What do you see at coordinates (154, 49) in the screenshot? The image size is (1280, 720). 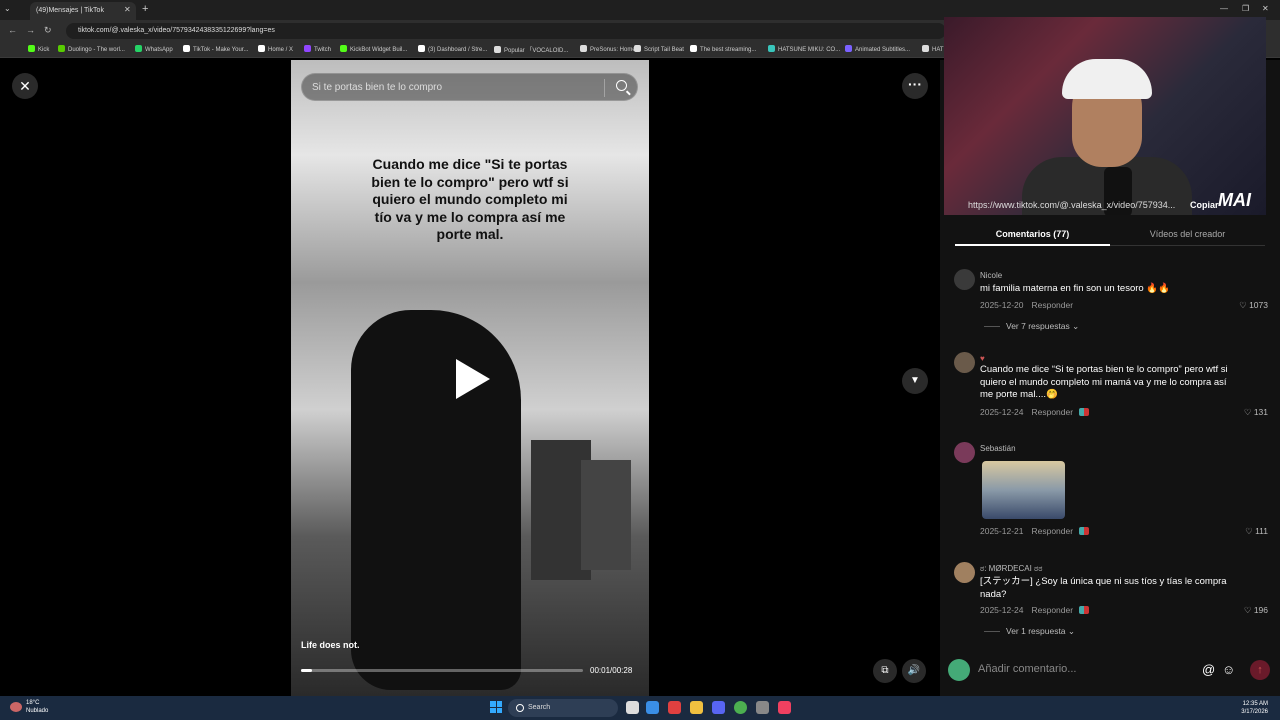 I see `bookmark-item: WhatsApp` at bounding box center [154, 49].